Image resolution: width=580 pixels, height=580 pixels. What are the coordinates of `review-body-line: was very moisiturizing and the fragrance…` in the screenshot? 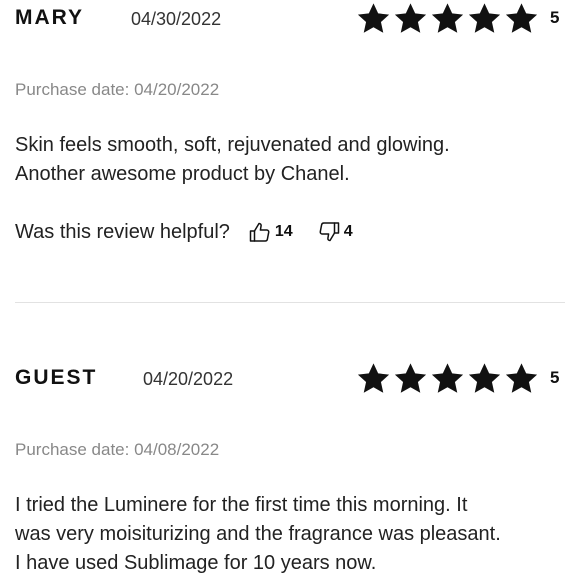 It's located at (258, 534).